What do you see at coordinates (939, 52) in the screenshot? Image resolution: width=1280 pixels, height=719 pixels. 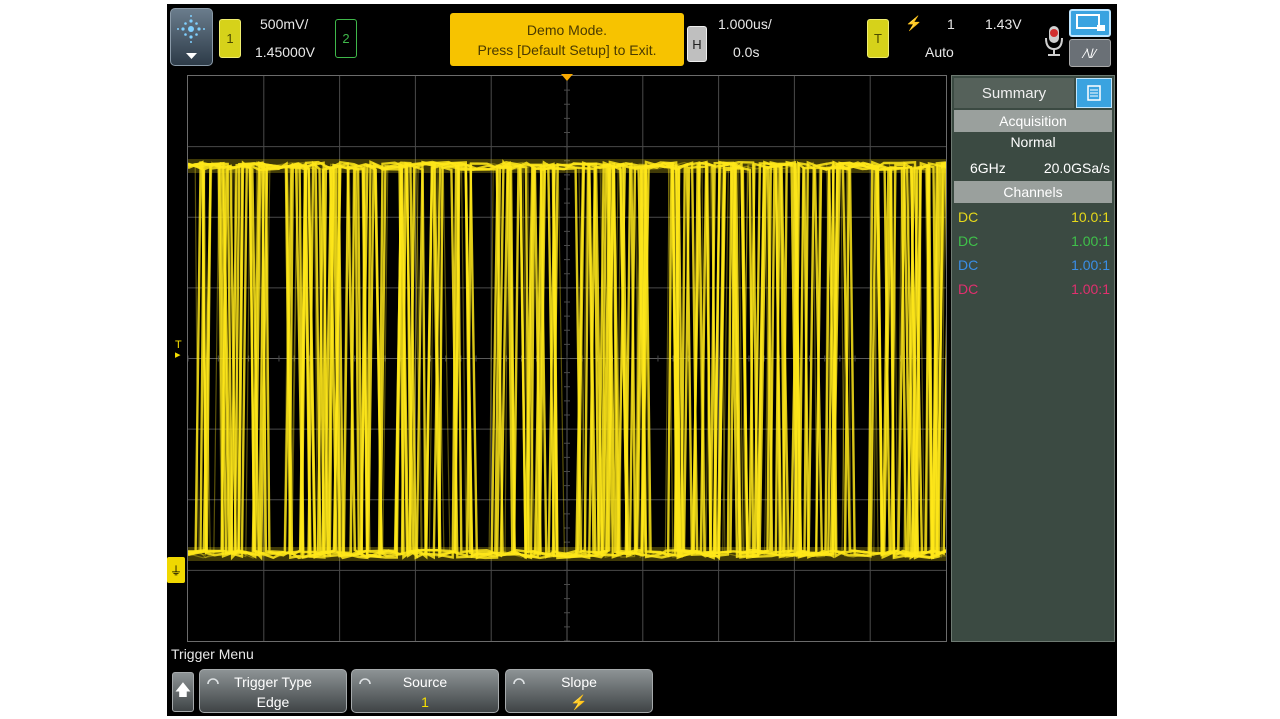 I see `trigger-mode: Auto` at bounding box center [939, 52].